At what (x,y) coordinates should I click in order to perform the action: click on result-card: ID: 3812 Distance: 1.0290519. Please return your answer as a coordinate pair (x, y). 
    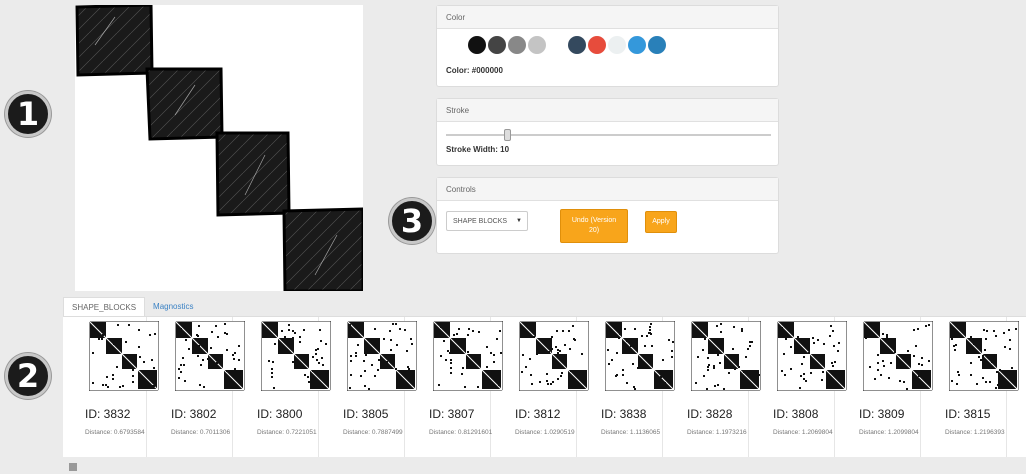
    Looking at the image, I should click on (541, 387).